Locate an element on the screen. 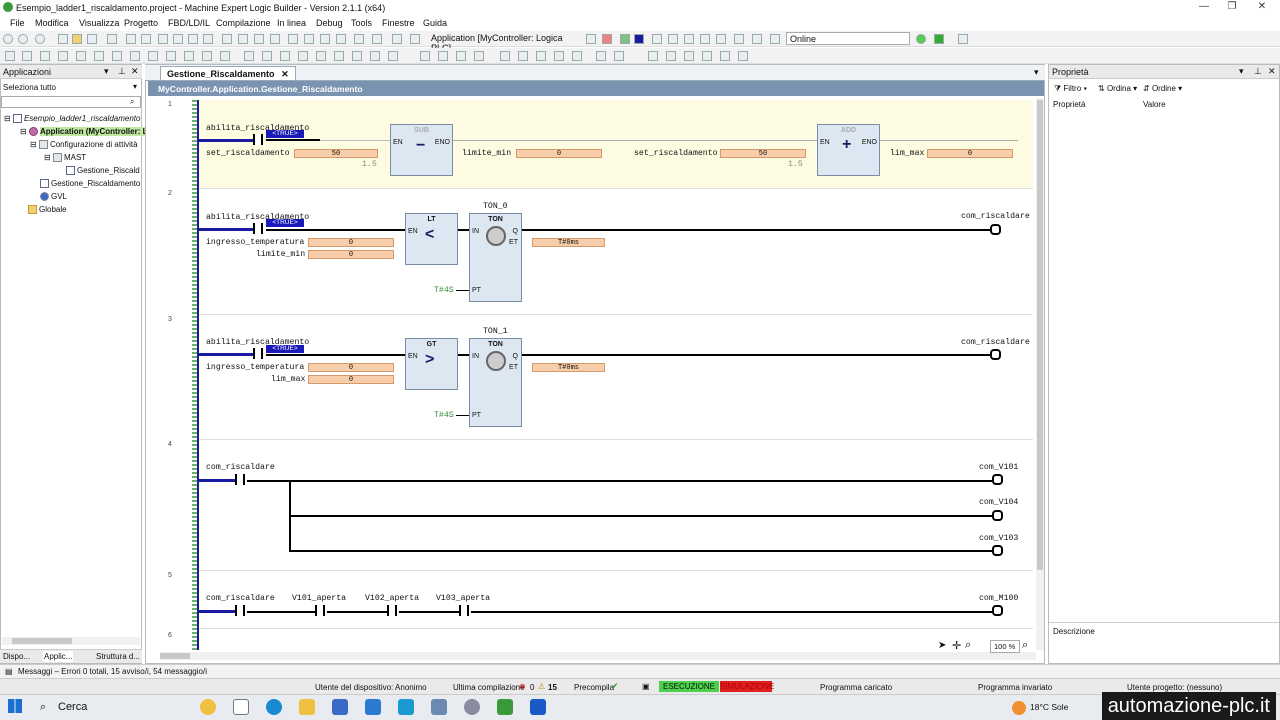 This screenshot has height=720, width=1280. rebuild-icon is located at coordinates (377, 39).